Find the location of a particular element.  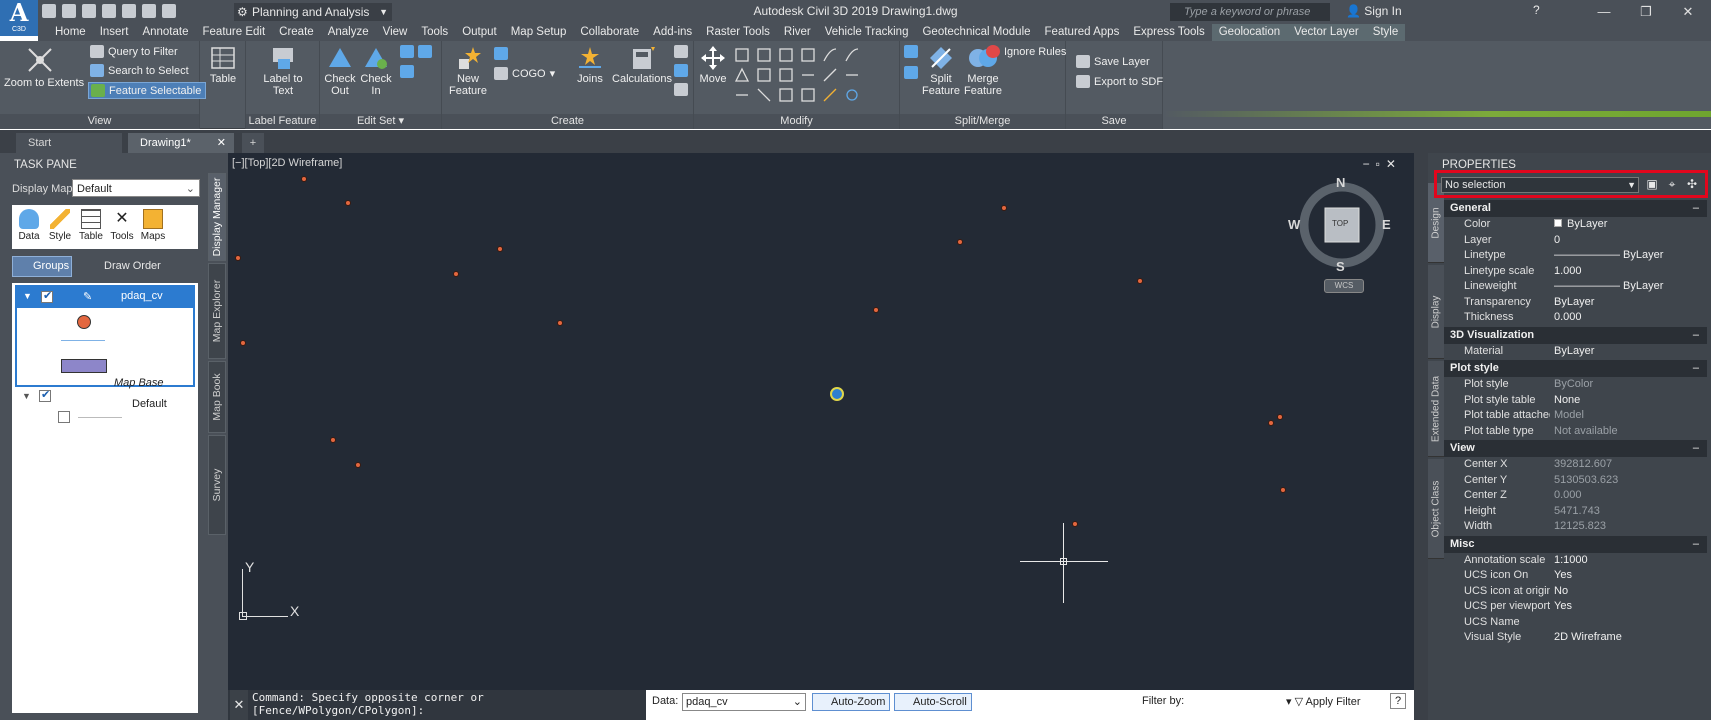

viewport-window-controls: −▫✕ is located at coordinates (1382, 164).